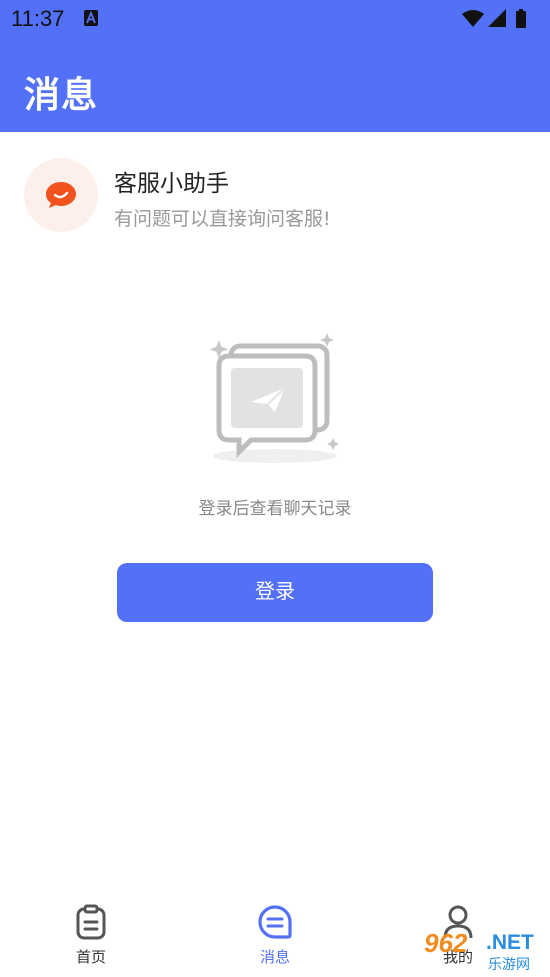  Describe the element at coordinates (91, 18) in the screenshot. I see `app-a-icon` at that location.